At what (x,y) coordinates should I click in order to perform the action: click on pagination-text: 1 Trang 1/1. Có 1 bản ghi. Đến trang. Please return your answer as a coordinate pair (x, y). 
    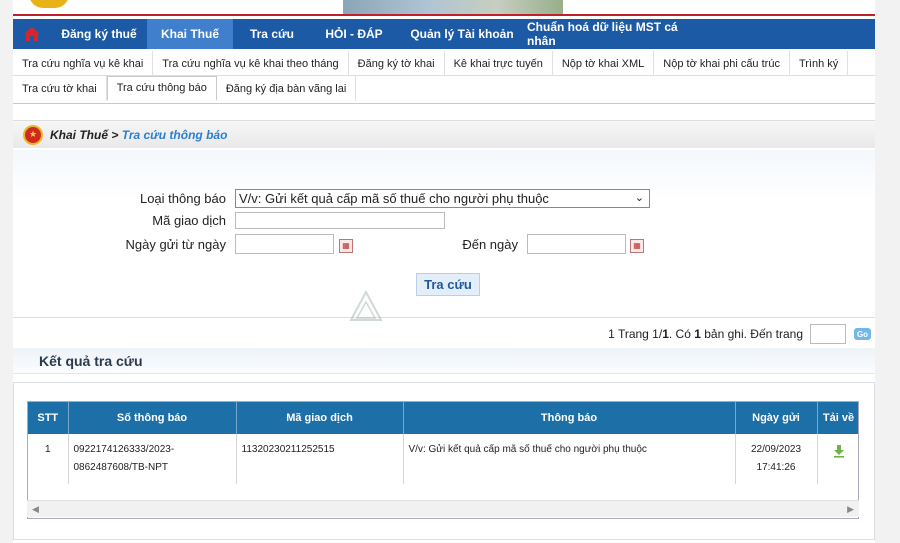
    Looking at the image, I should click on (705, 334).